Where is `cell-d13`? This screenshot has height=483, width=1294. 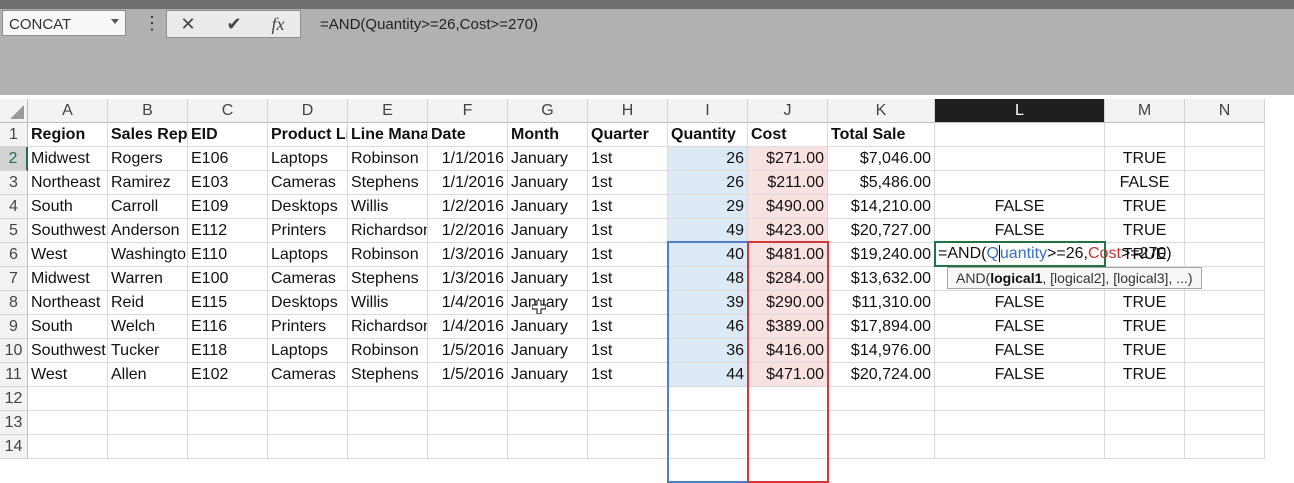
cell-d13 is located at coordinates (308, 423).